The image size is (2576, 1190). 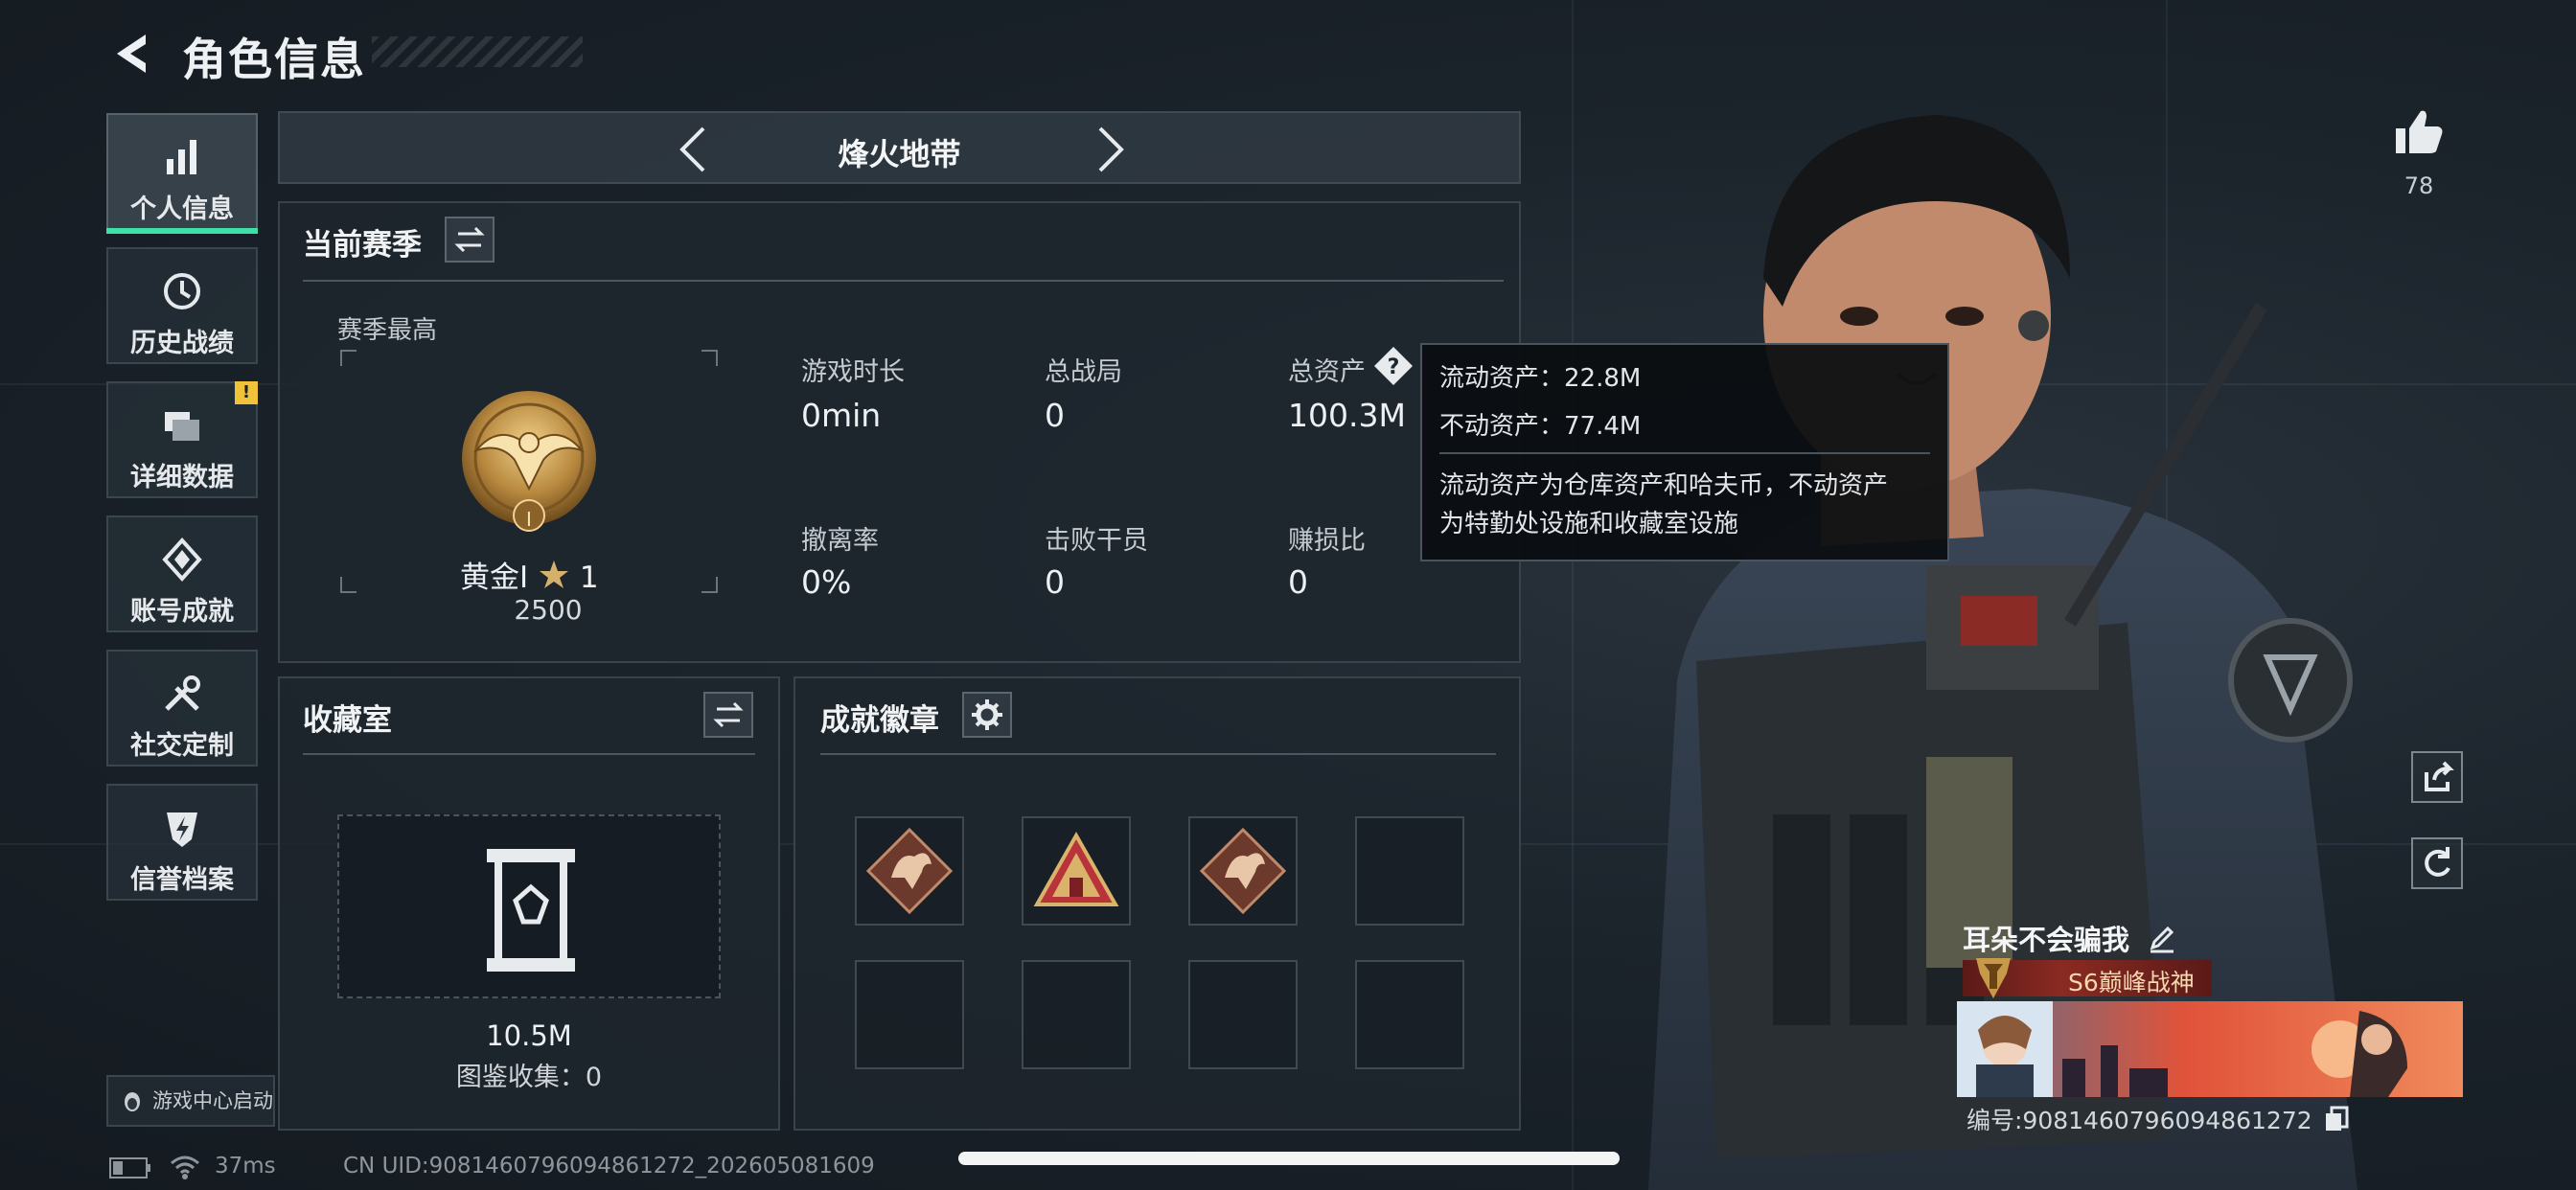 What do you see at coordinates (1664, 486) in the screenshot?
I see `tooltip-description: 流动资产为仓库资产和哈夫币，不动资产` at bounding box center [1664, 486].